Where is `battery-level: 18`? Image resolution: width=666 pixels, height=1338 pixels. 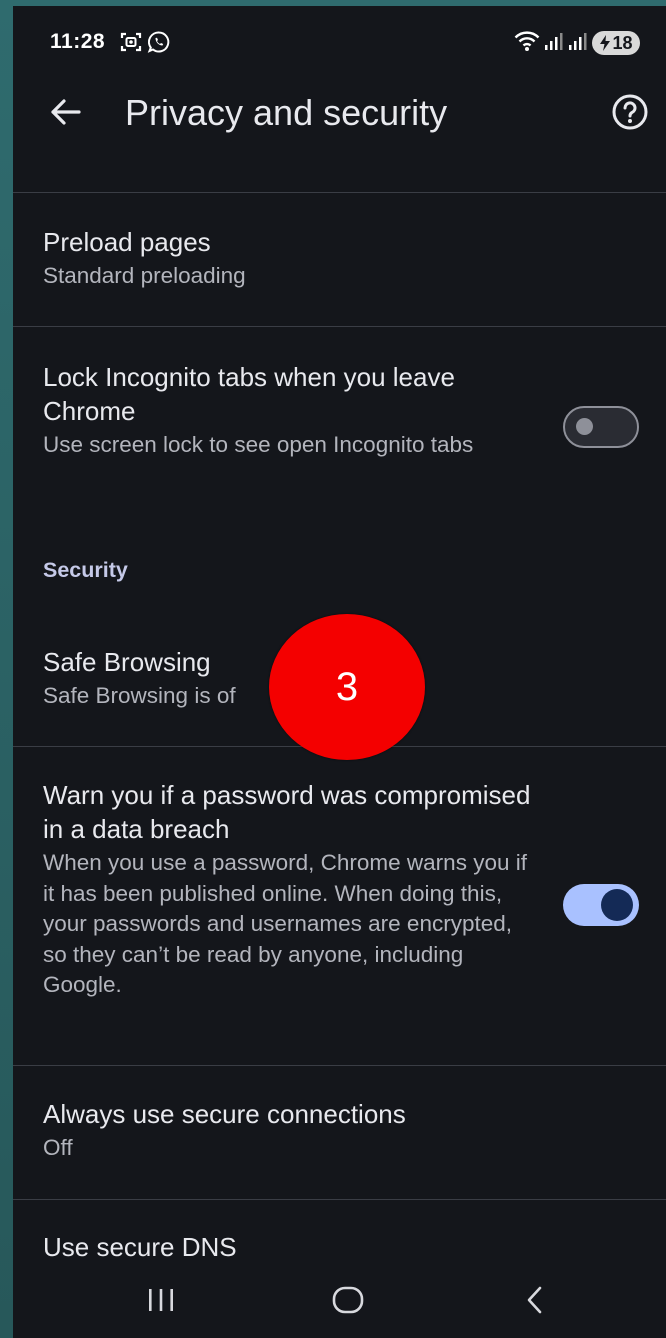
battery-level: 18 is located at coordinates (622, 42).